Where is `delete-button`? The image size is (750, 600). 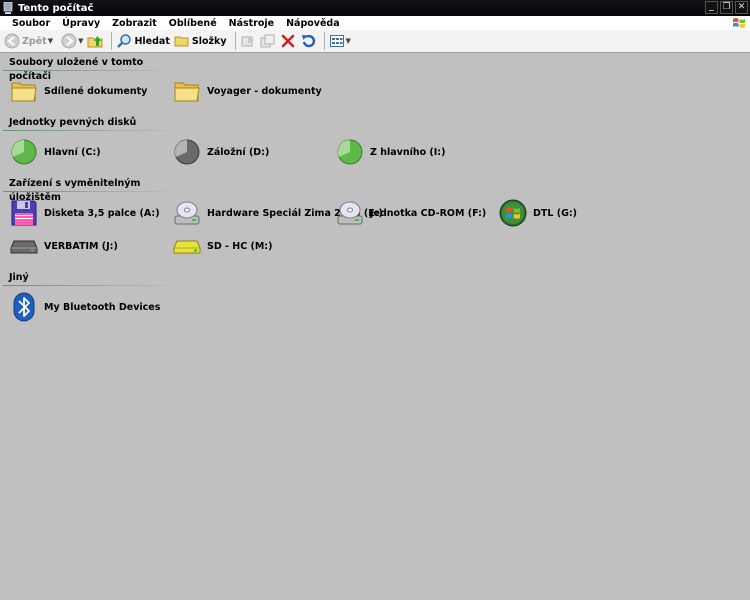 delete-button is located at coordinates (288, 41).